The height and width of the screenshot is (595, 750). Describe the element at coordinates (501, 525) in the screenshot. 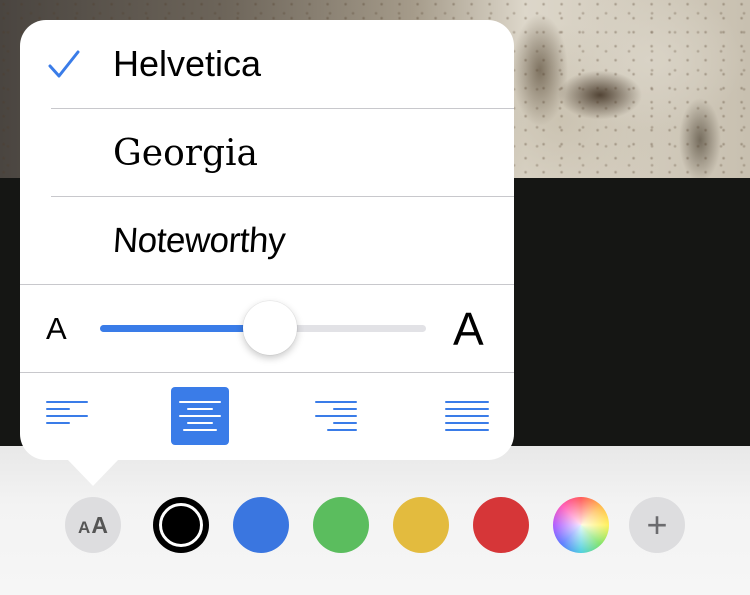

I see `color-red-swatch` at that location.